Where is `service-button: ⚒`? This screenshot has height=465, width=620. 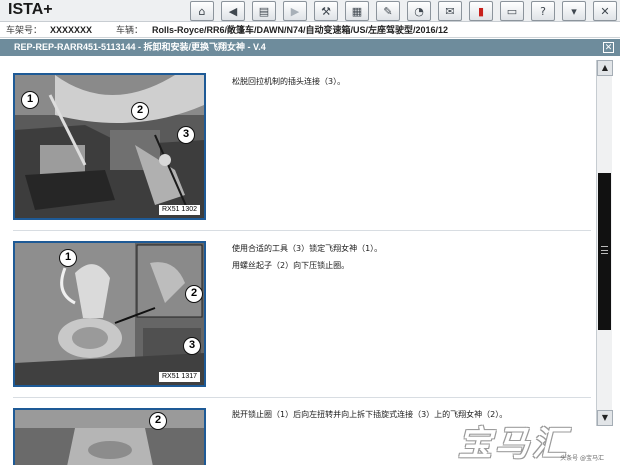 service-button: ⚒ is located at coordinates (326, 11).